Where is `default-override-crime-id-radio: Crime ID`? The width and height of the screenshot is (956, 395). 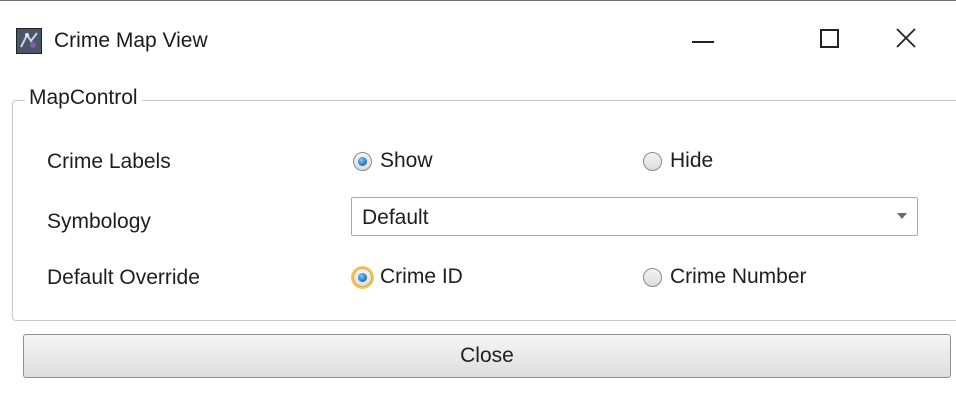
default-override-crime-id-radio: Crime ID is located at coordinates (408, 277).